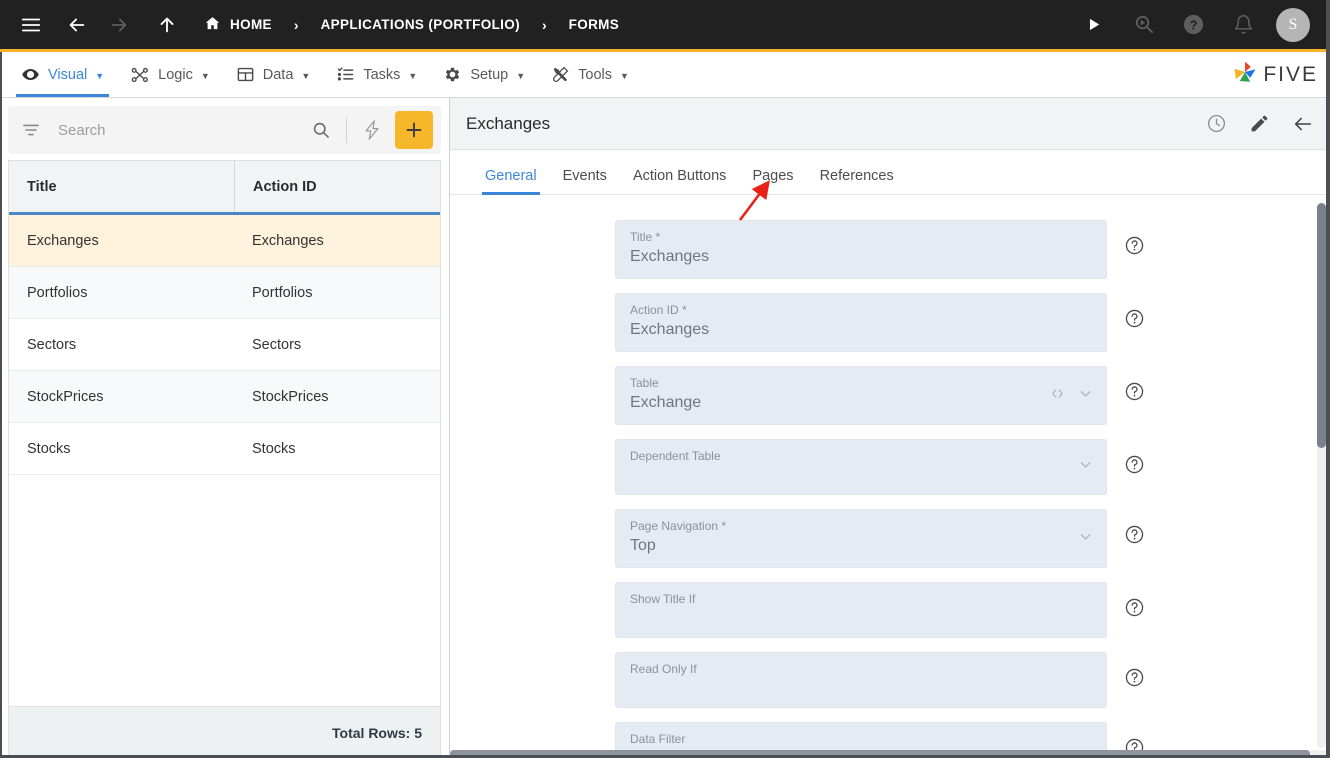 This screenshot has height=758, width=1330. I want to click on nav-item-setup: Setup ▼, so click(484, 74).